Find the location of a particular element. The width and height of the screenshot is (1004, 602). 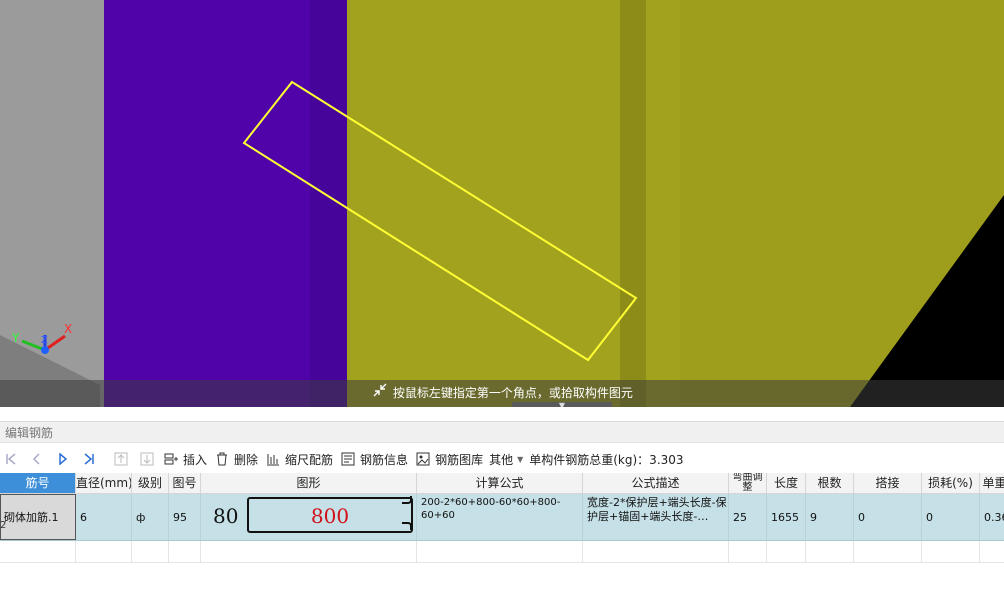

cell-bend is located at coordinates (748, 551).